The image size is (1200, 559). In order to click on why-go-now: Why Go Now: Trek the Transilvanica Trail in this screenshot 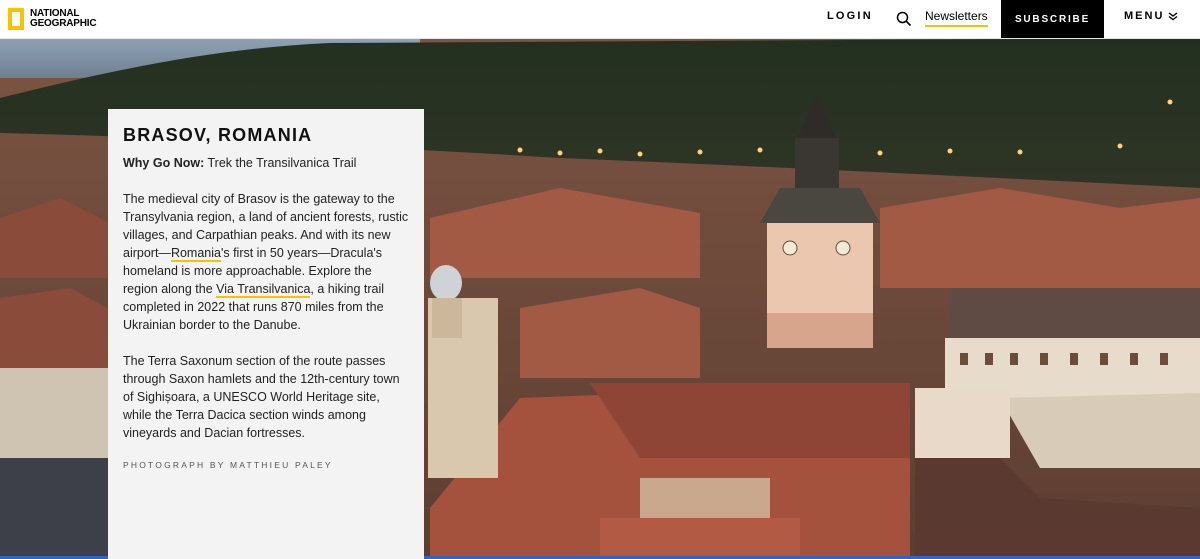, I will do `click(266, 163)`.